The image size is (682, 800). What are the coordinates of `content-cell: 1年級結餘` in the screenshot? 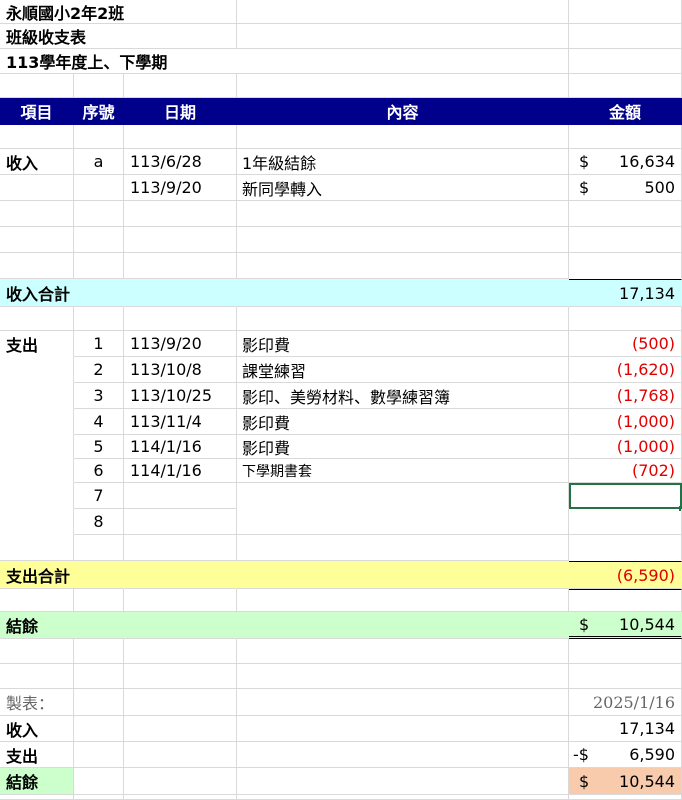 It's located at (403, 162).